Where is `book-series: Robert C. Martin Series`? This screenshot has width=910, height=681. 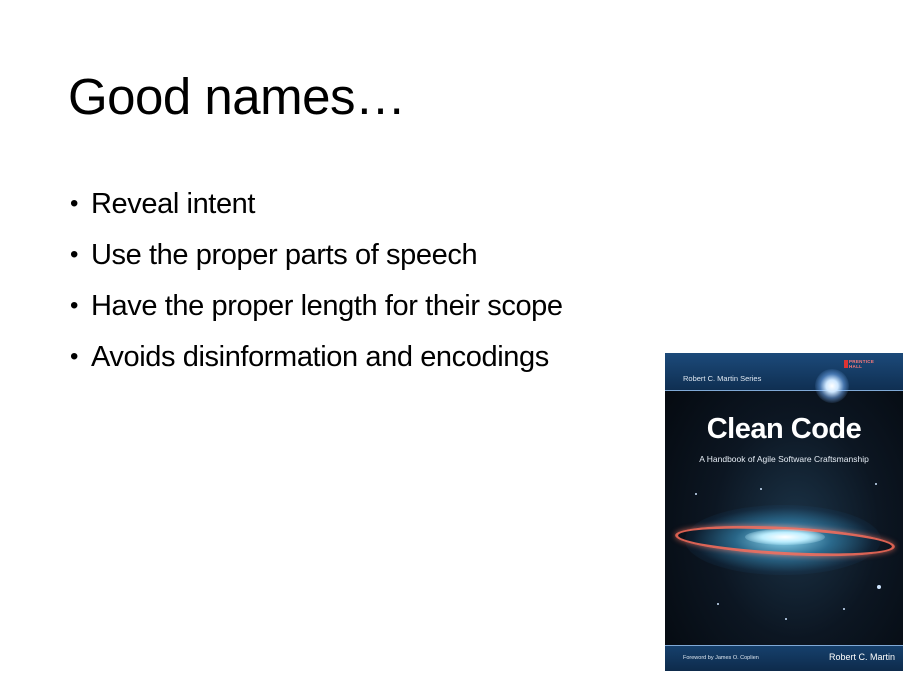
book-series: Robert C. Martin Series is located at coordinates (722, 378).